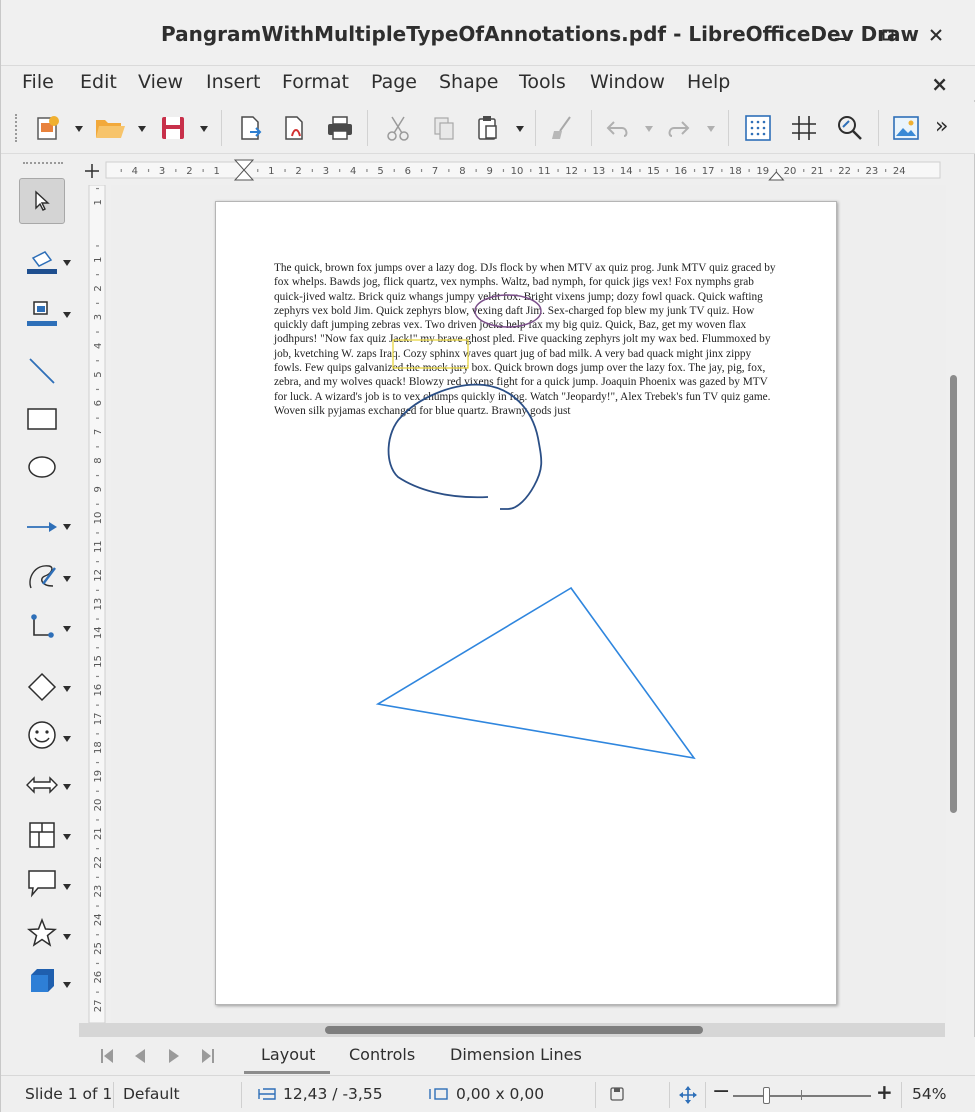 This screenshot has width=975, height=1112. What do you see at coordinates (233, 82) in the screenshot?
I see `menu-insert: Insert` at bounding box center [233, 82].